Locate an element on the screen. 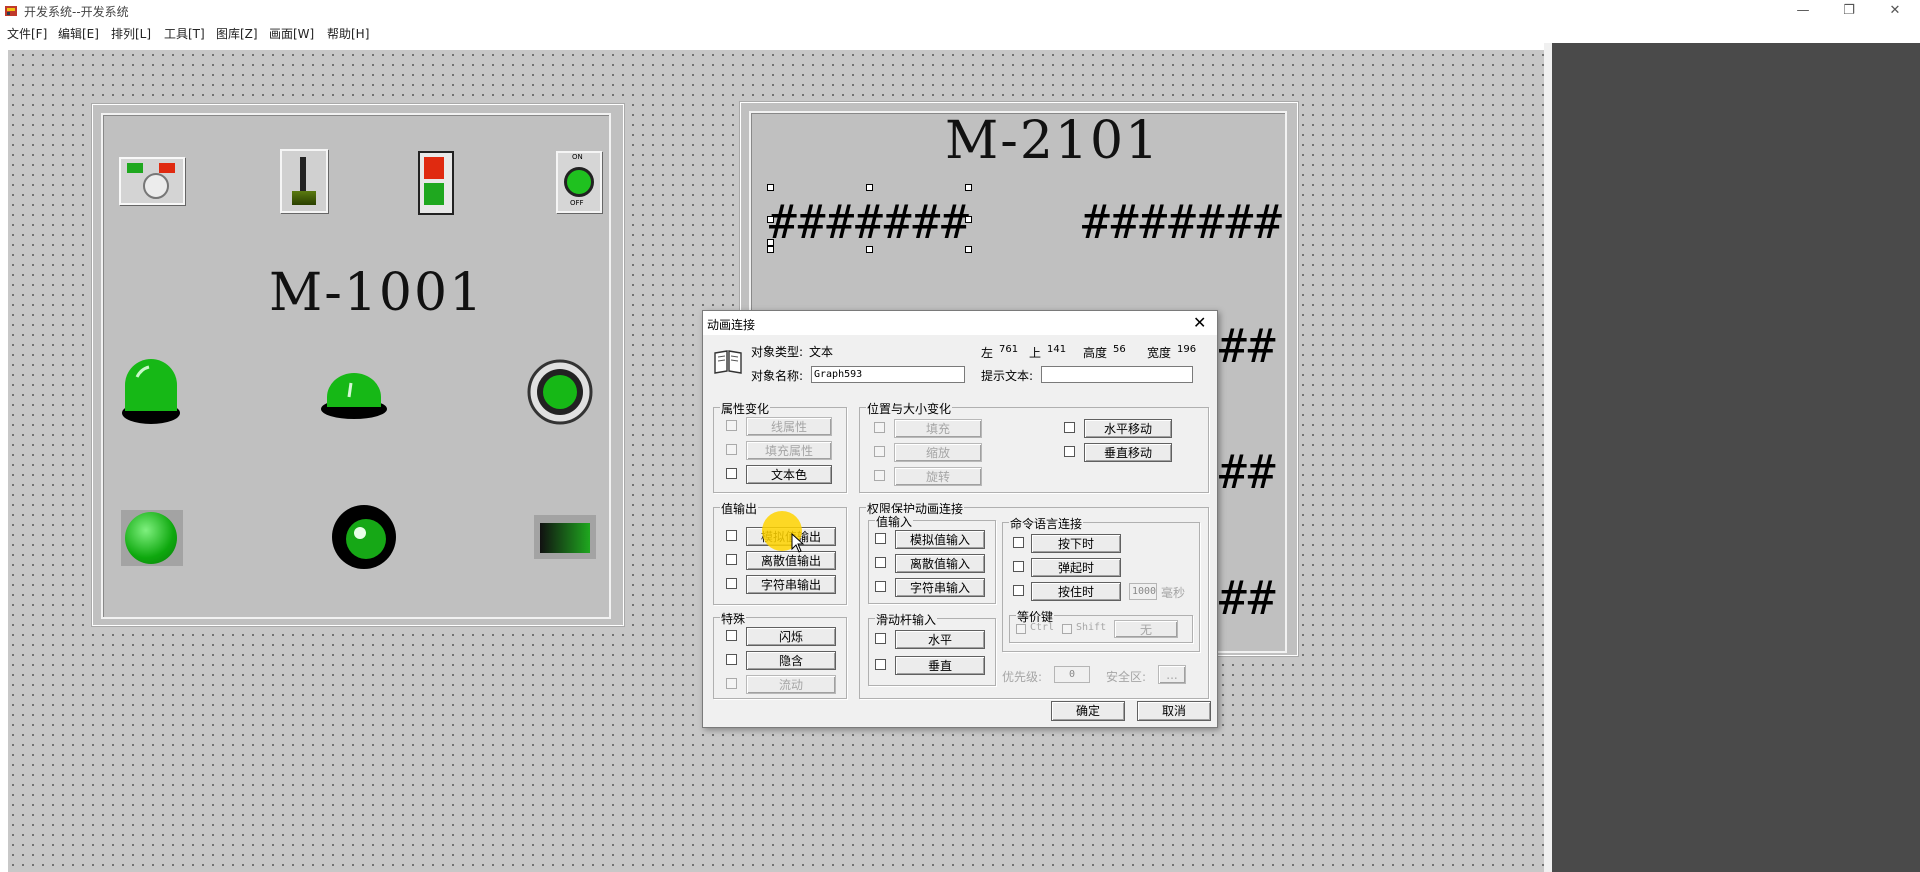 The height and width of the screenshot is (872, 1920). h-move-checkbox is located at coordinates (1069, 427).